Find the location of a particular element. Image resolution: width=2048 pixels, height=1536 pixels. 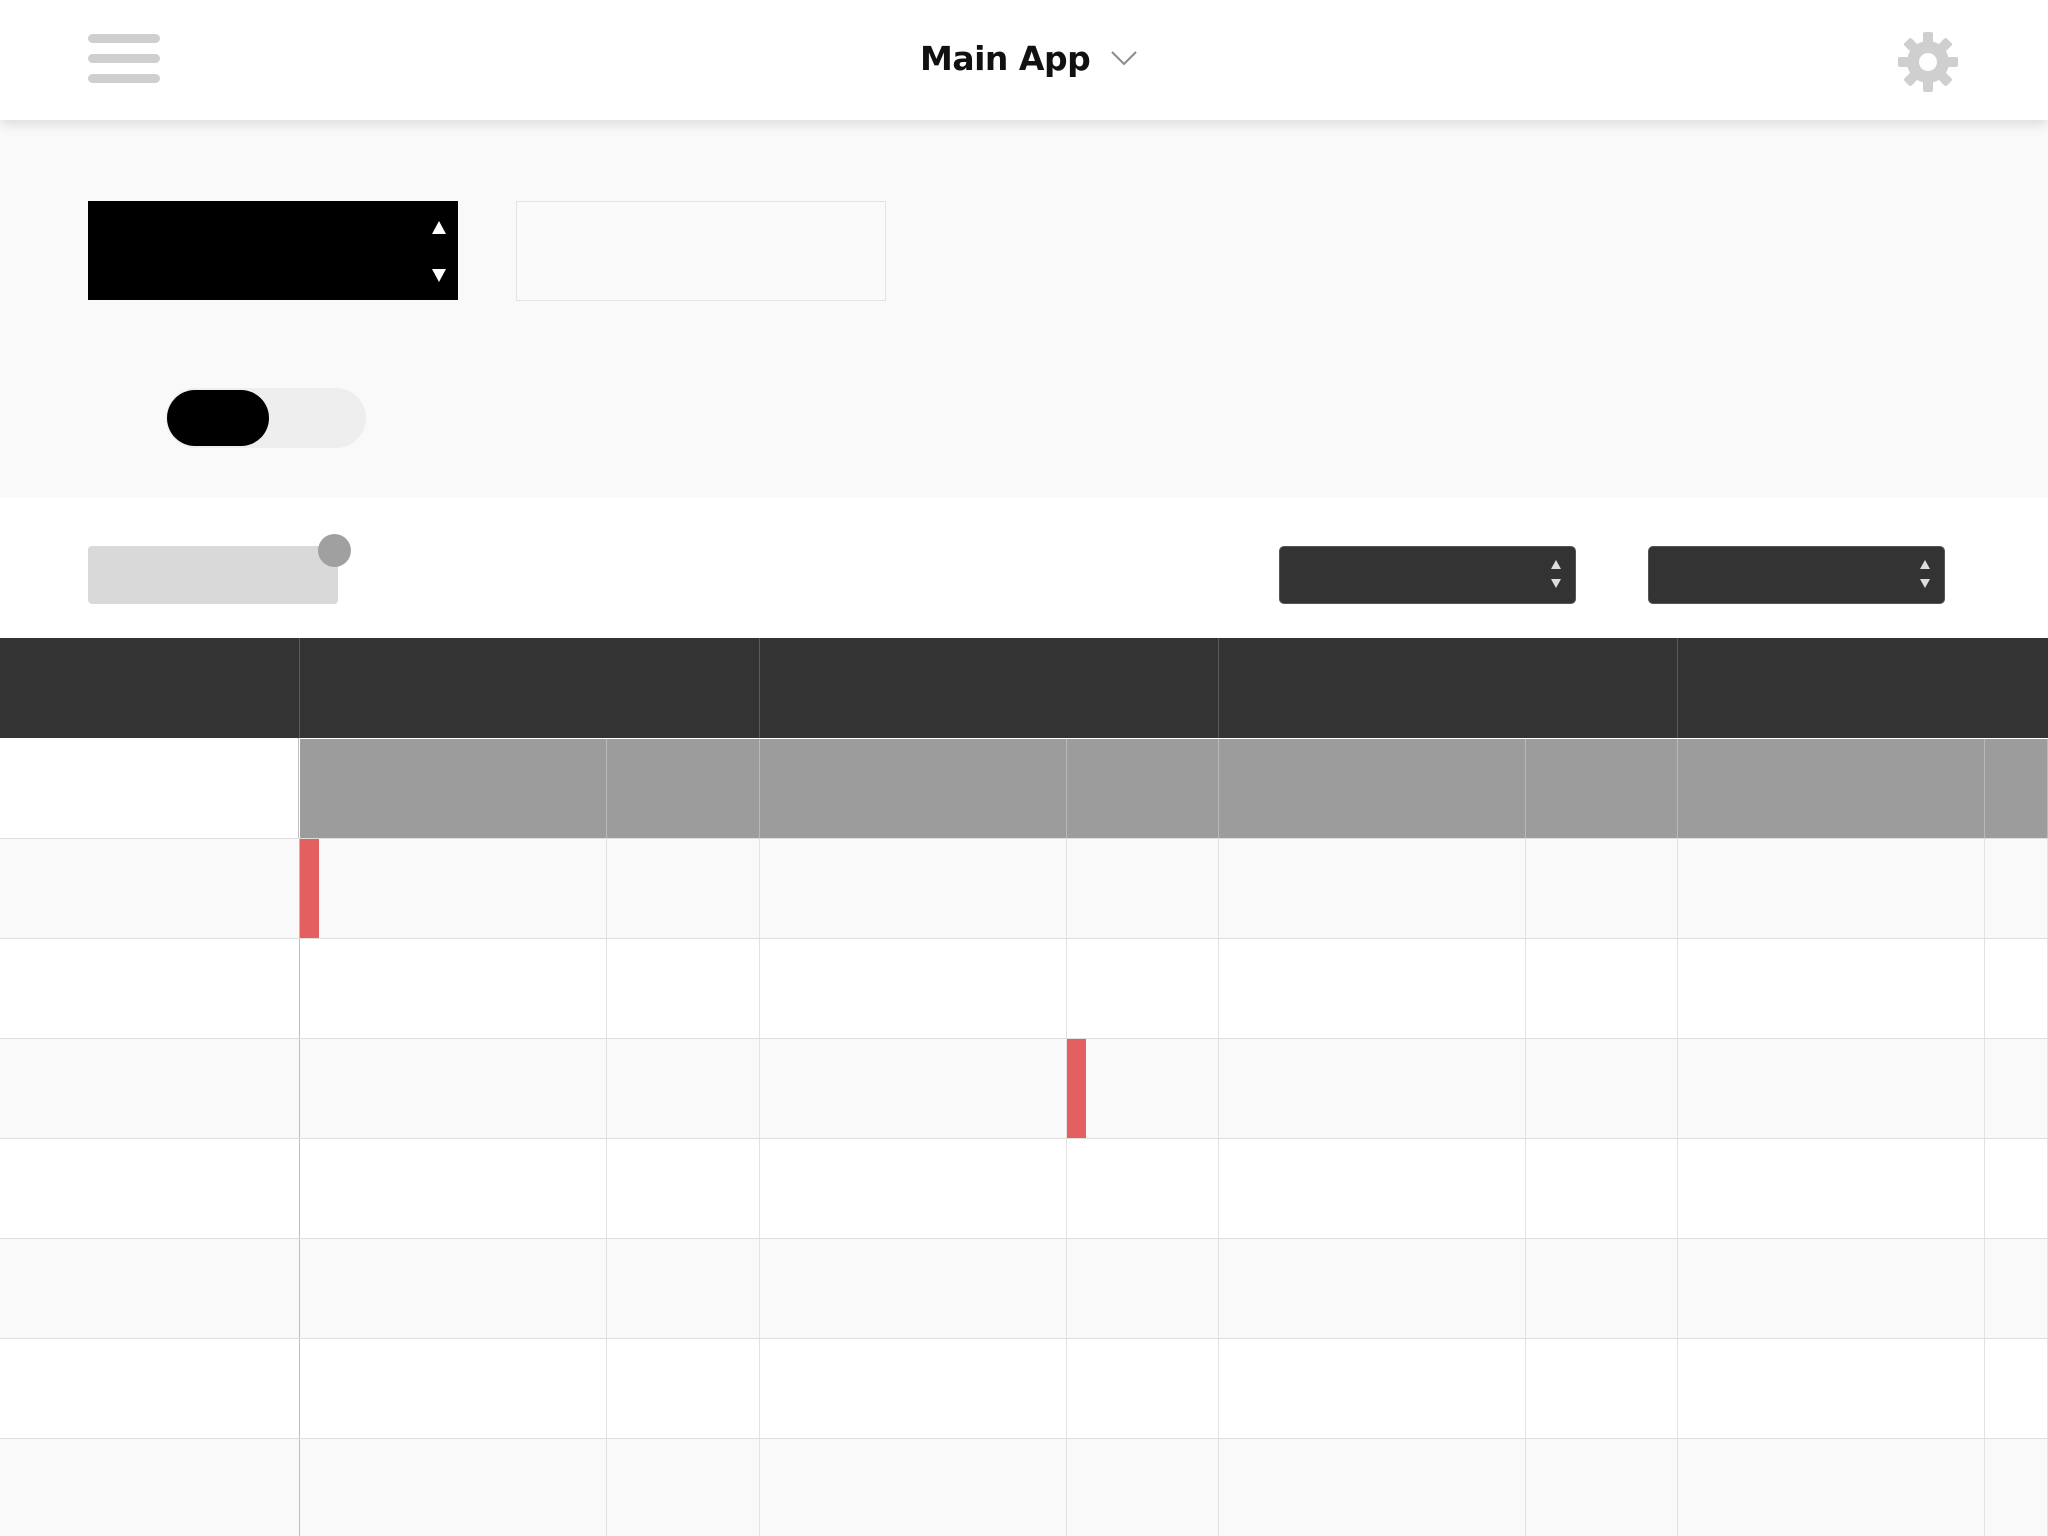

chevron-down-icon is located at coordinates (1124, 58).